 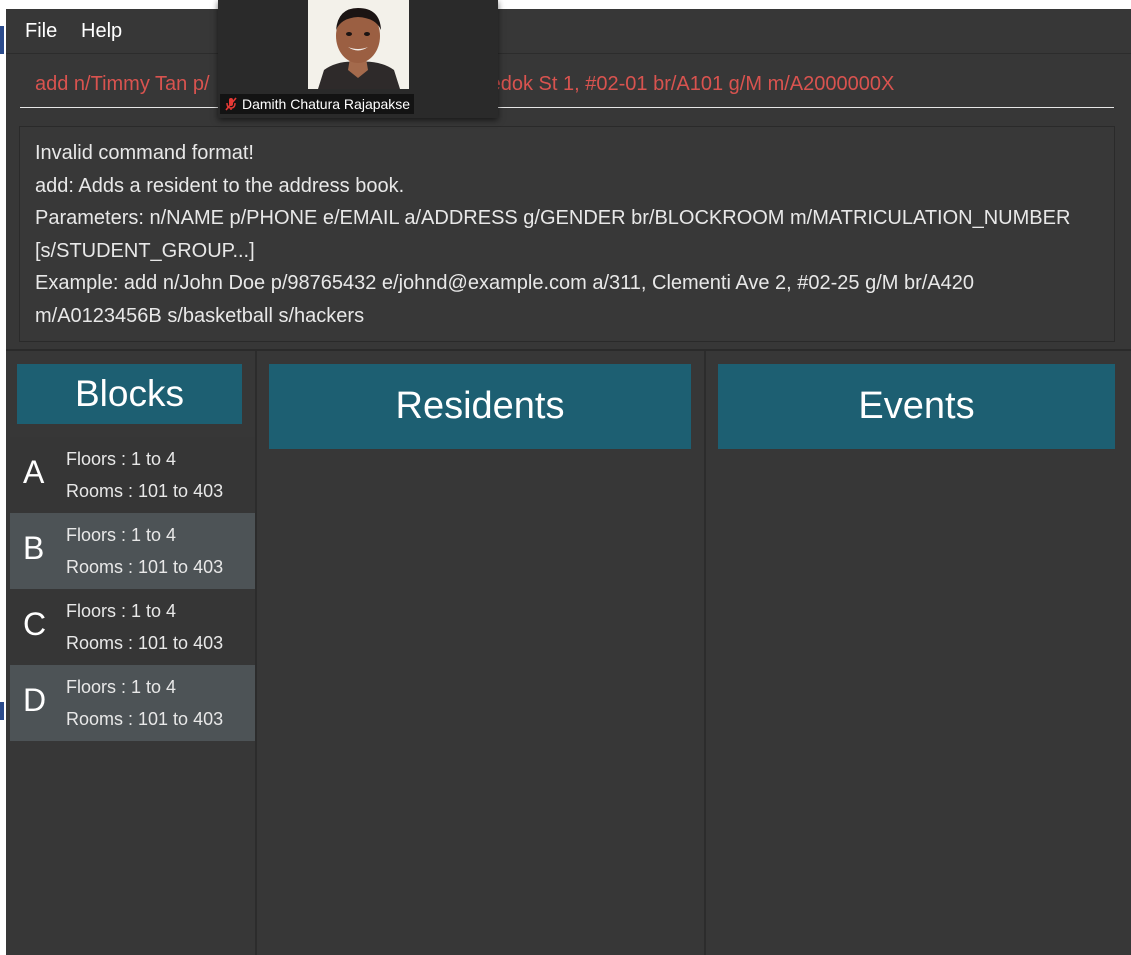 I want to click on result-line: m/A0123456B s/basketball s/hackers, so click(x=200, y=315).